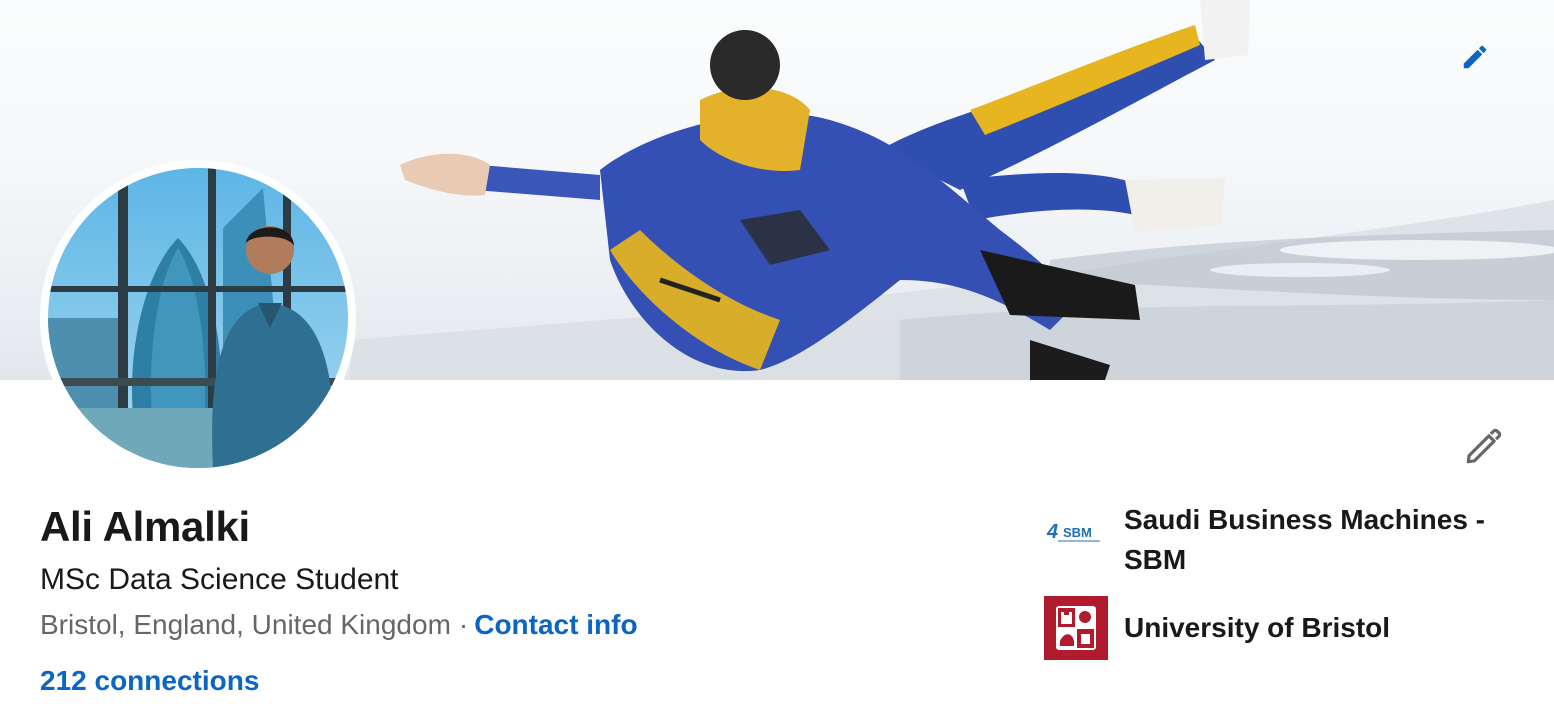  I want to click on school-name: University of Bristol, so click(1257, 627).